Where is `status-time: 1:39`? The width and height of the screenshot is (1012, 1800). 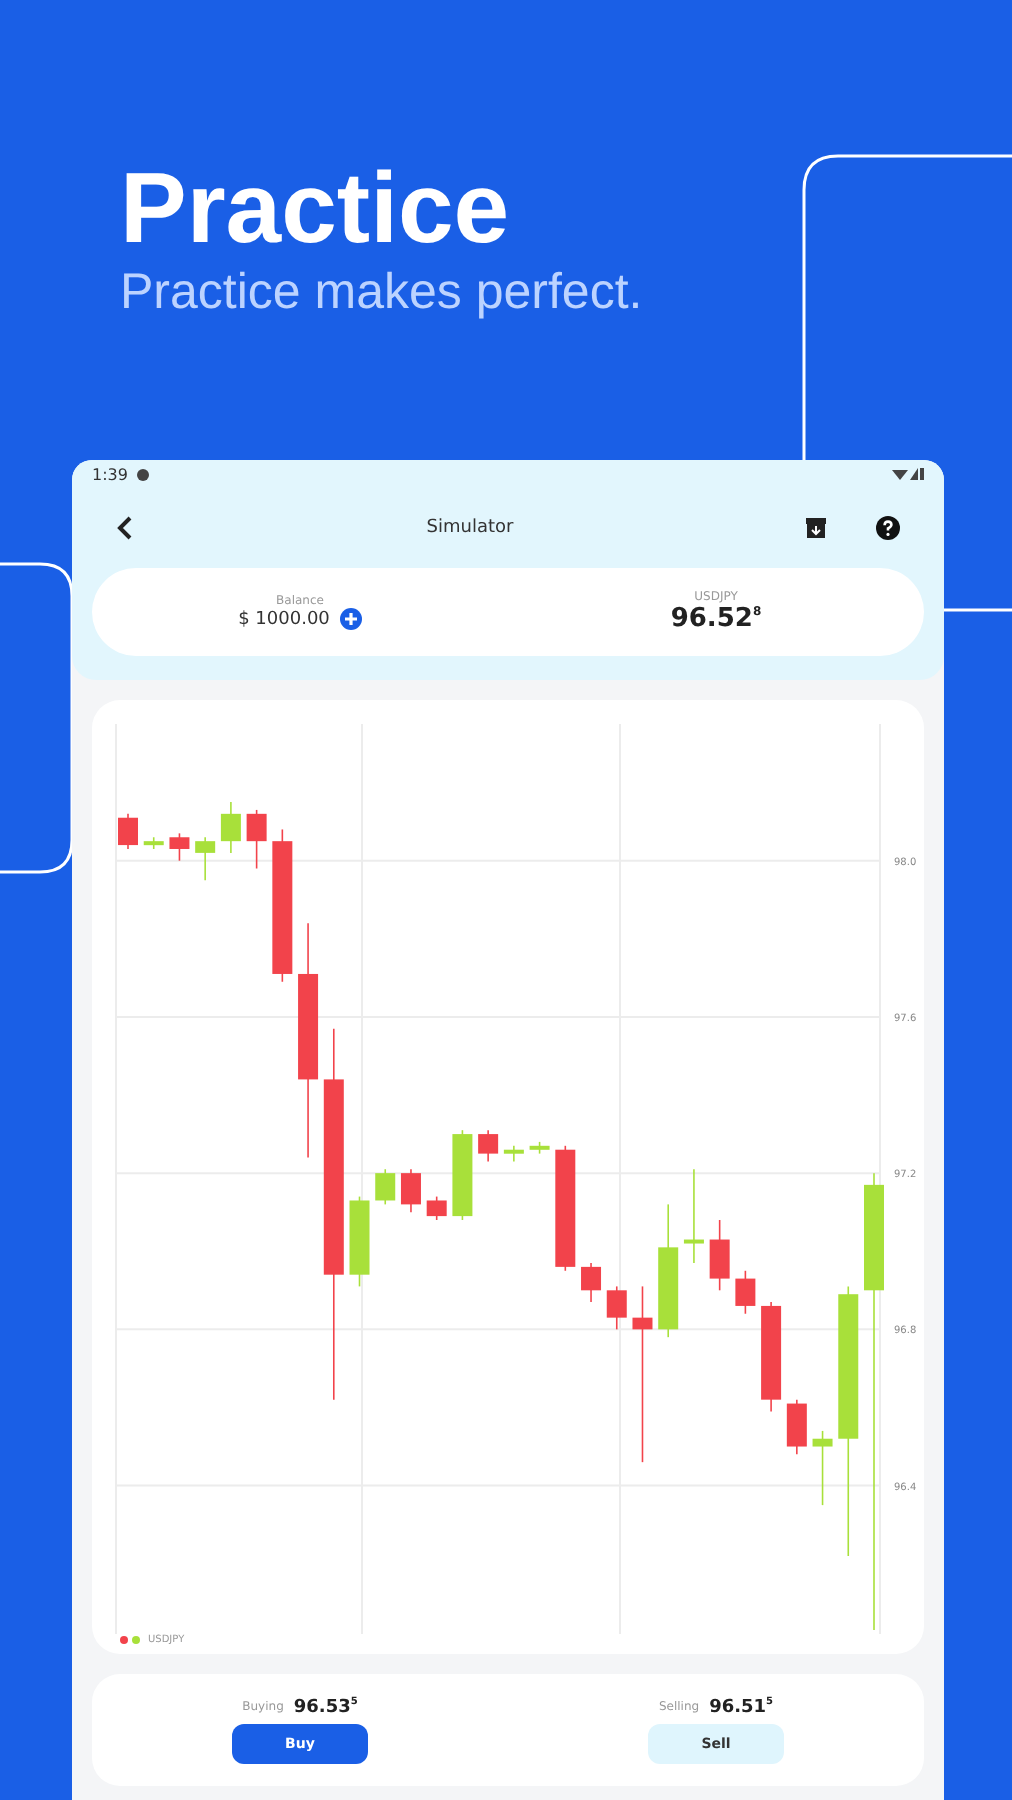 status-time: 1:39 is located at coordinates (110, 474).